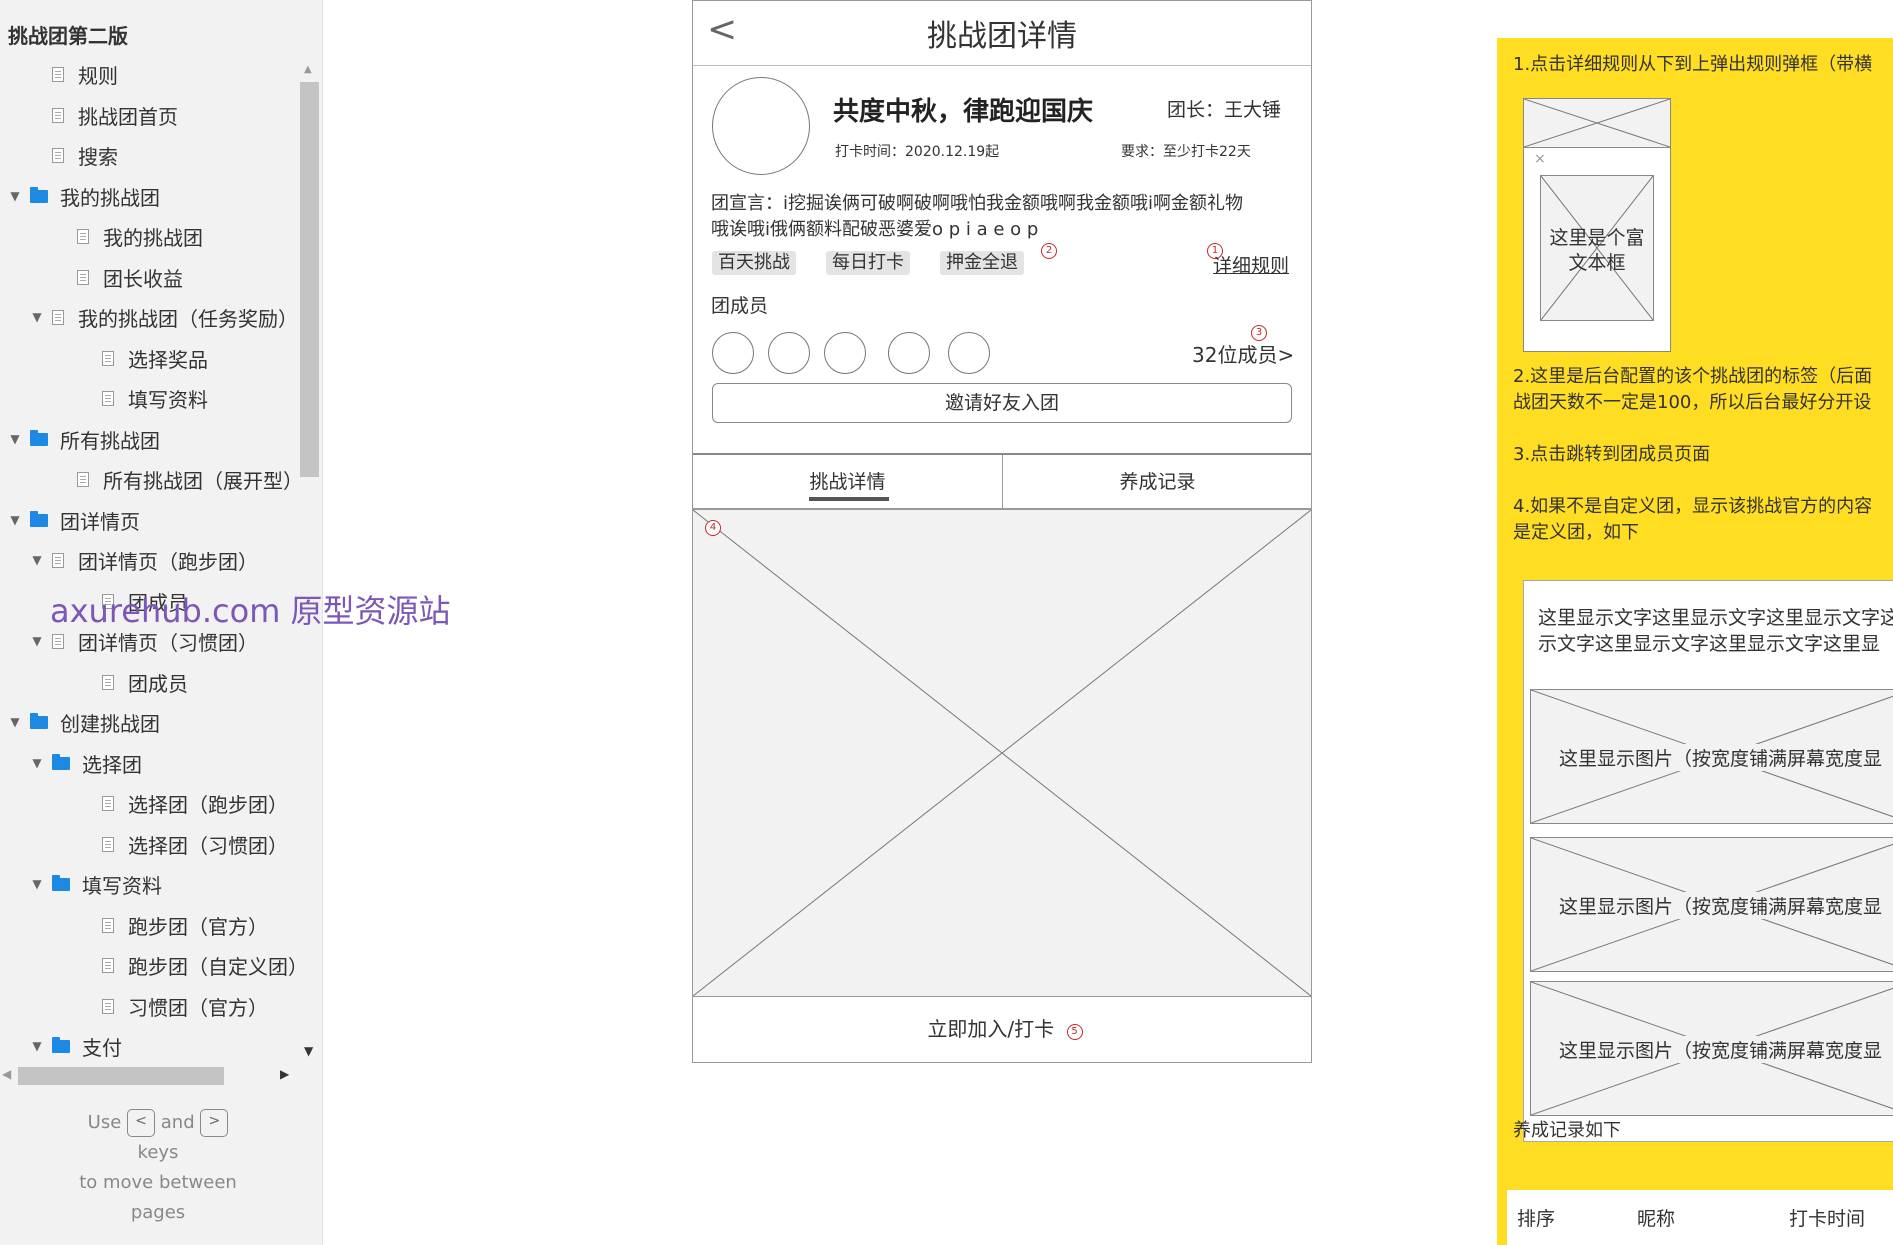  I want to click on sitemap-folder: ▼ 支付, so click(76, 1046).